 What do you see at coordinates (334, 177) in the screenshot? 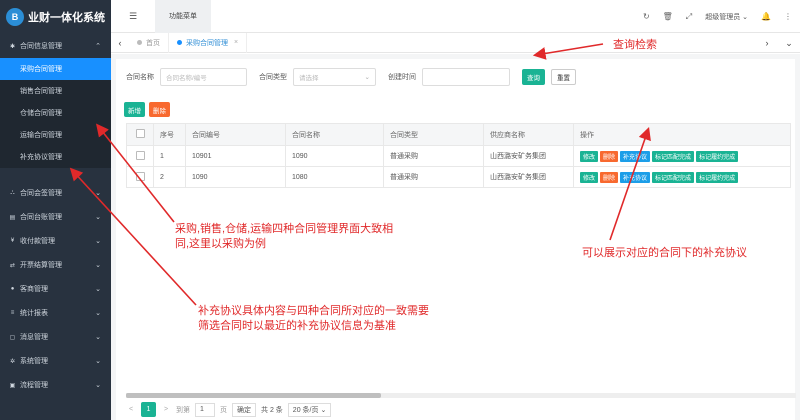
I see `contract-name-cell: 1080` at bounding box center [334, 177].